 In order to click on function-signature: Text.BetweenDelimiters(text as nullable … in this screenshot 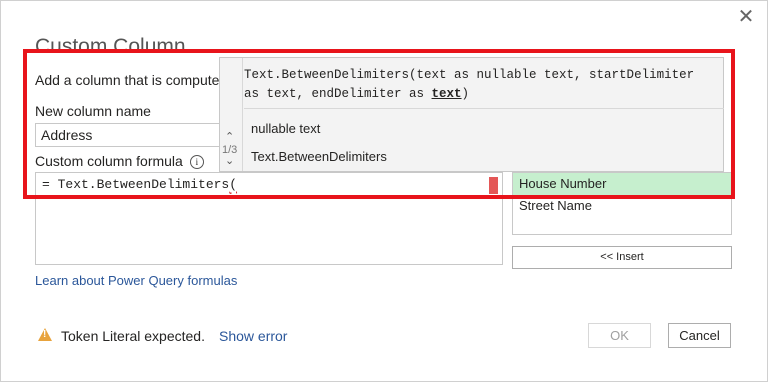, I will do `click(480, 86)`.